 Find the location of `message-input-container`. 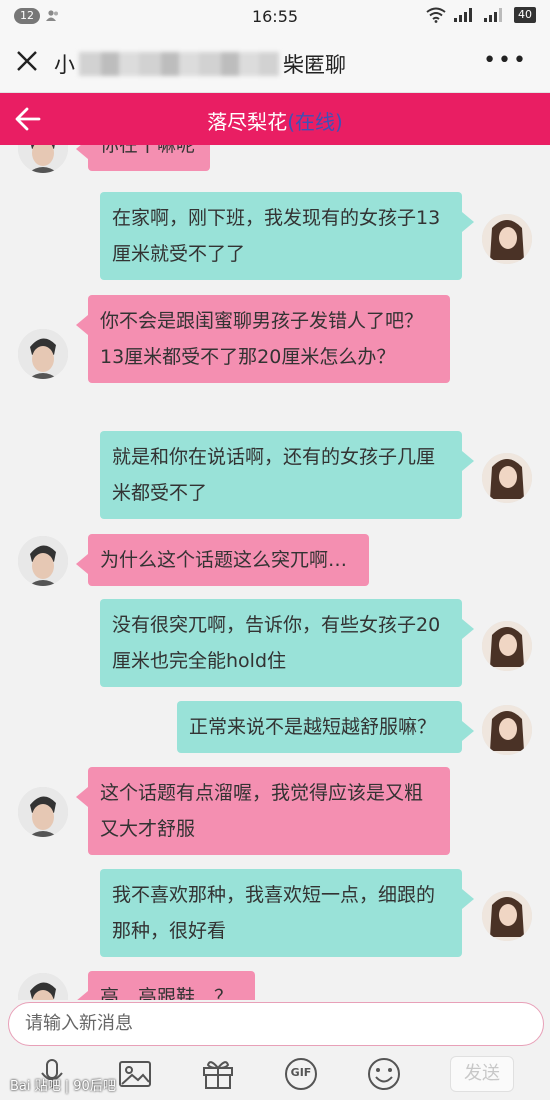

message-input-container is located at coordinates (276, 1024).